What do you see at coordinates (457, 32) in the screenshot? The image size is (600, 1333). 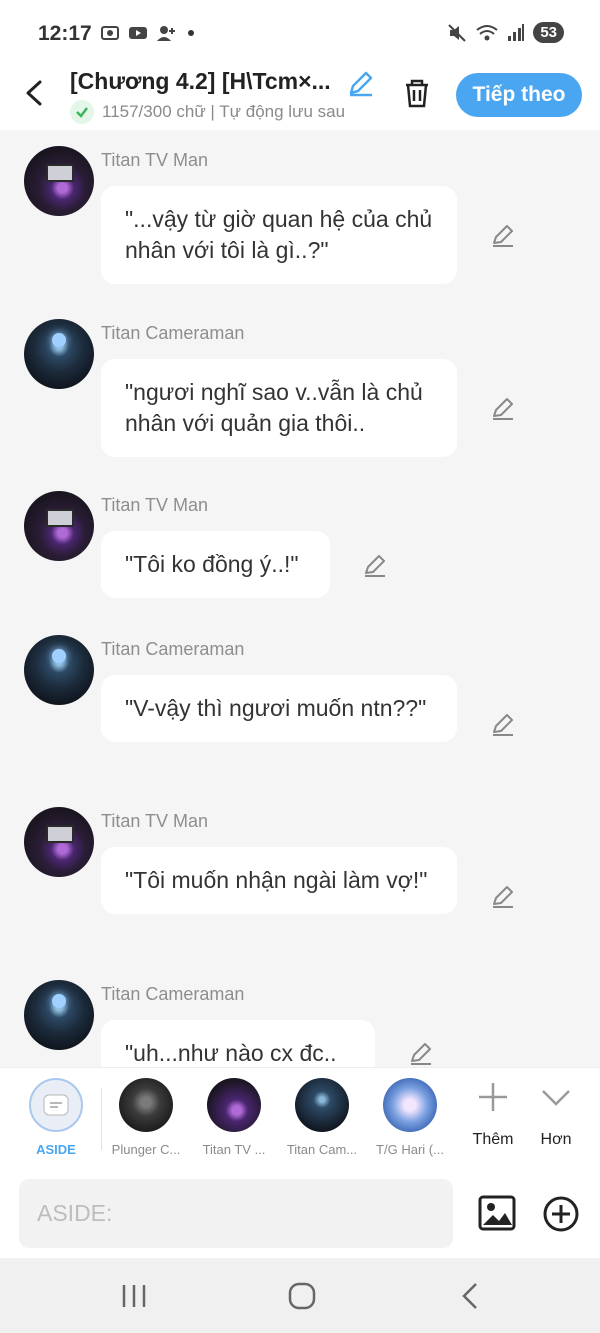 I see `mute-icon` at bounding box center [457, 32].